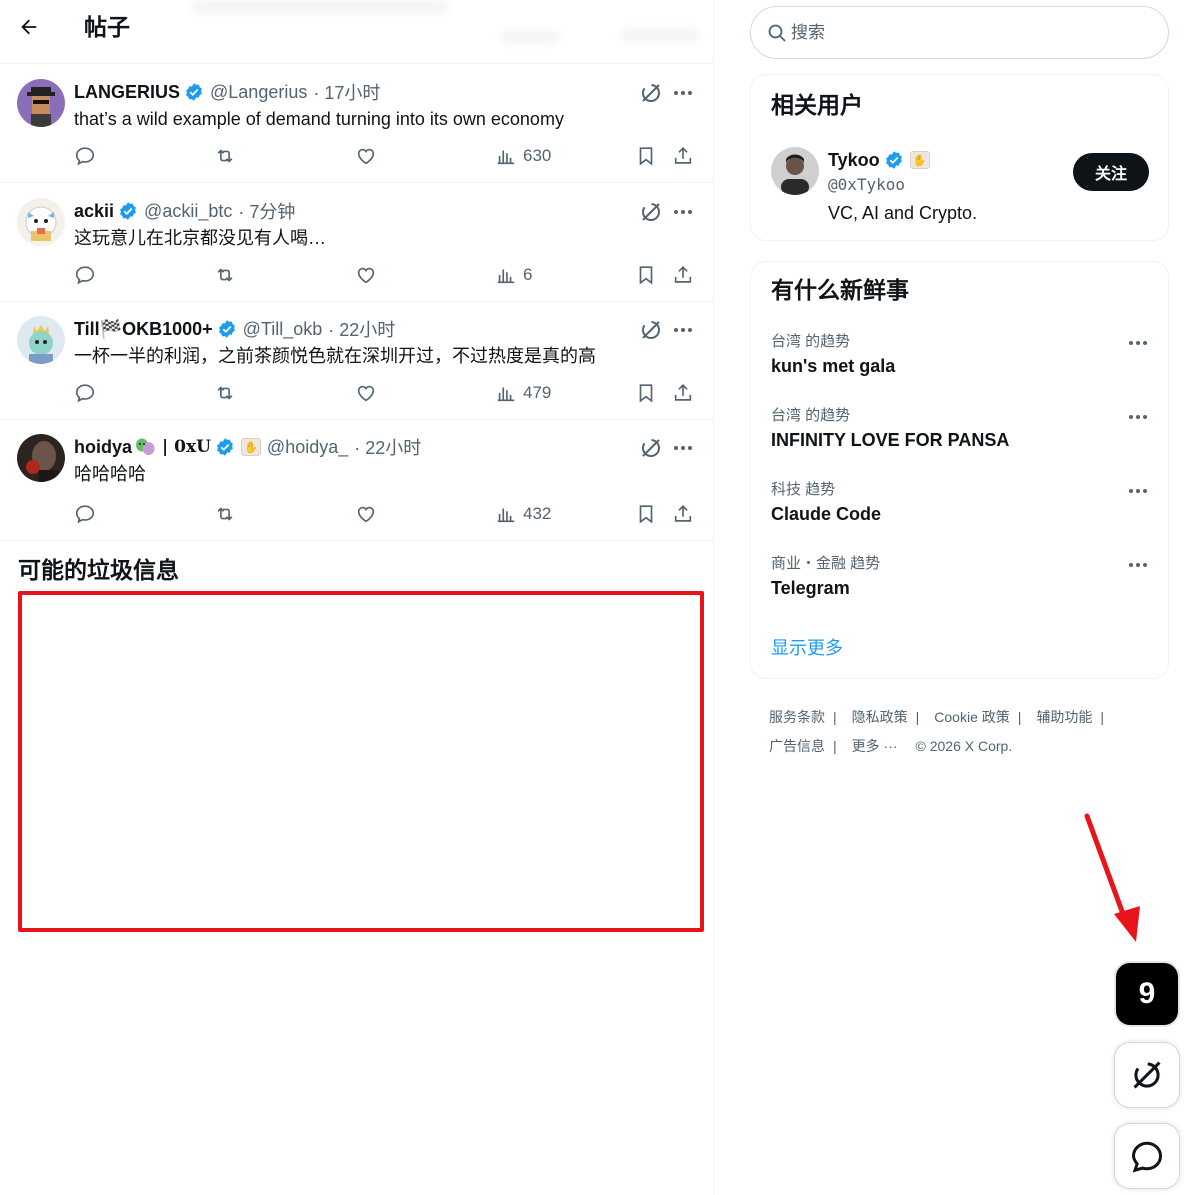 The image size is (1200, 1195). Describe the element at coordinates (356, 243) in the screenshot. I see `post: ackii @ackii_btc · 7分钟 这玩意儿在北京都没见有人喝… 6` at that location.